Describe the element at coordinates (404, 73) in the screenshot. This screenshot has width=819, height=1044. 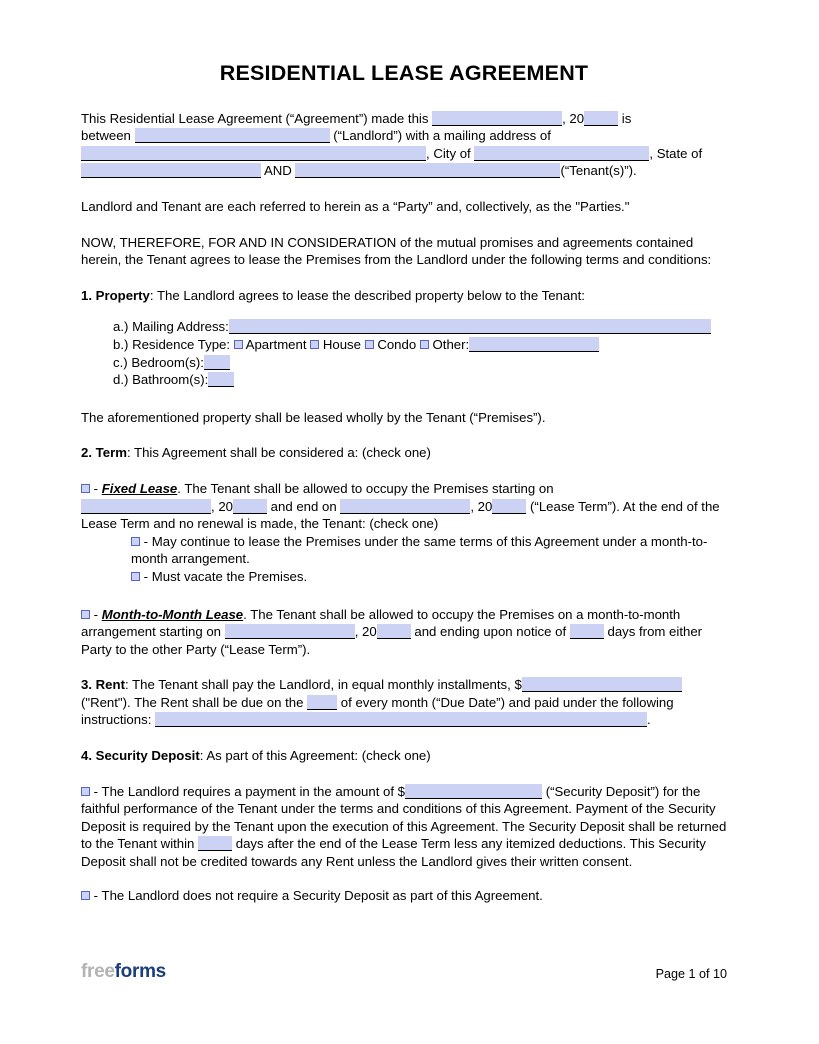
I see `page-title: RESIDENTIAL LEASE AGREEMENT` at that location.